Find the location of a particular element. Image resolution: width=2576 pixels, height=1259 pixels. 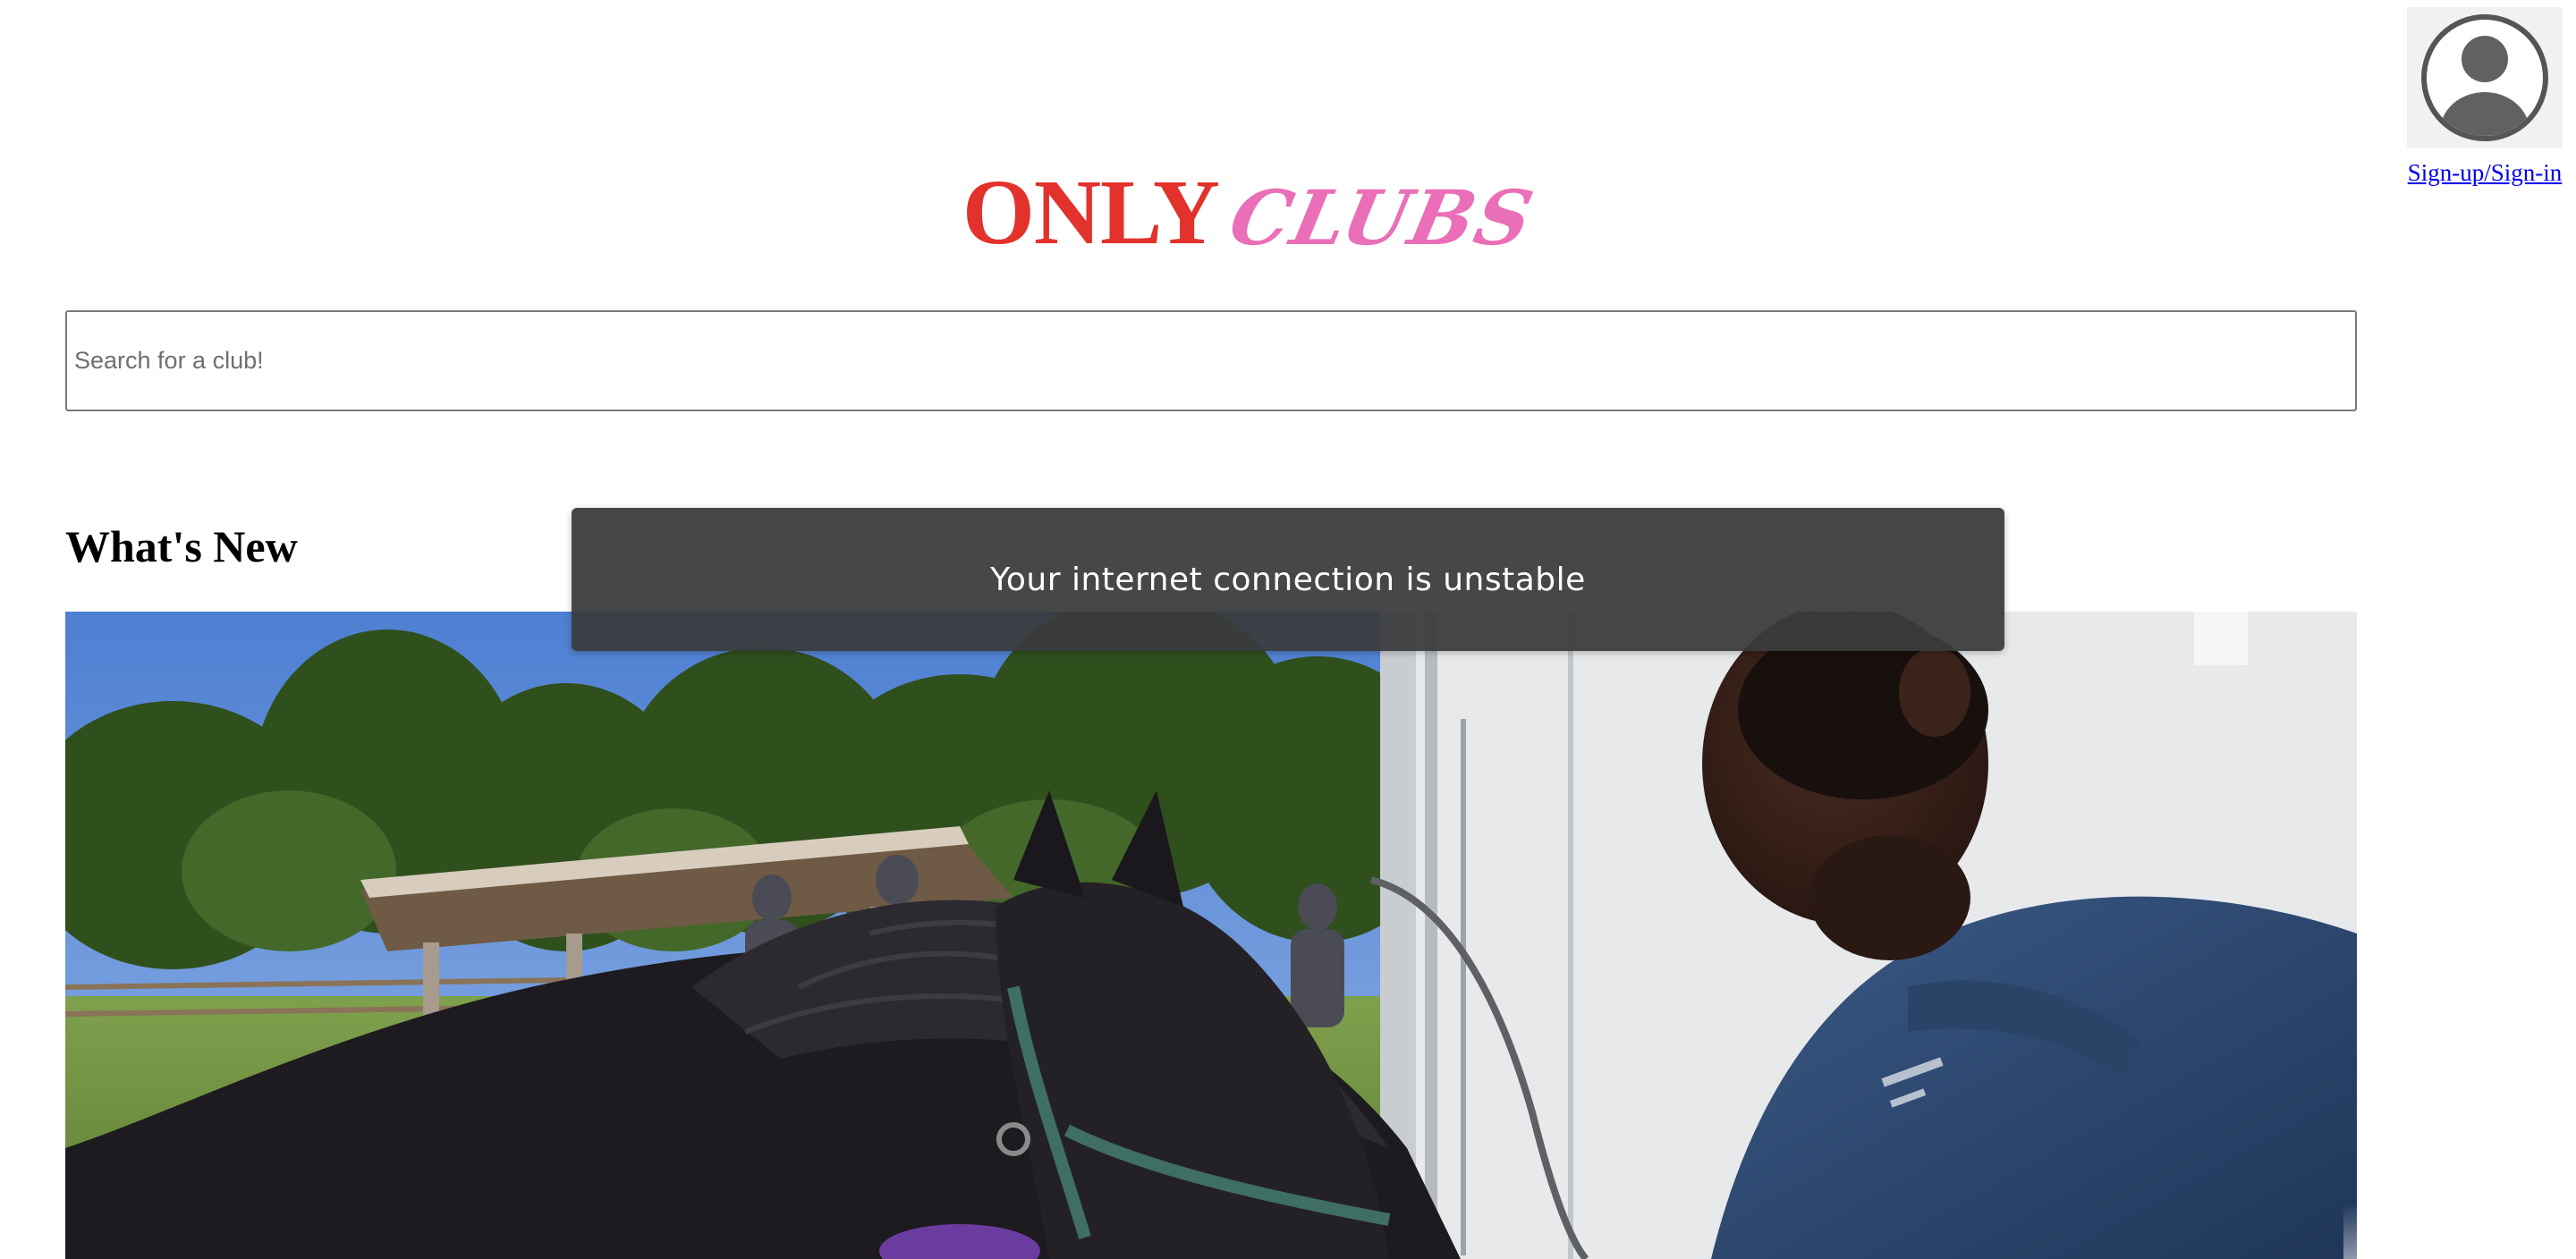

whats-new-heading: What's New is located at coordinates (181, 546).